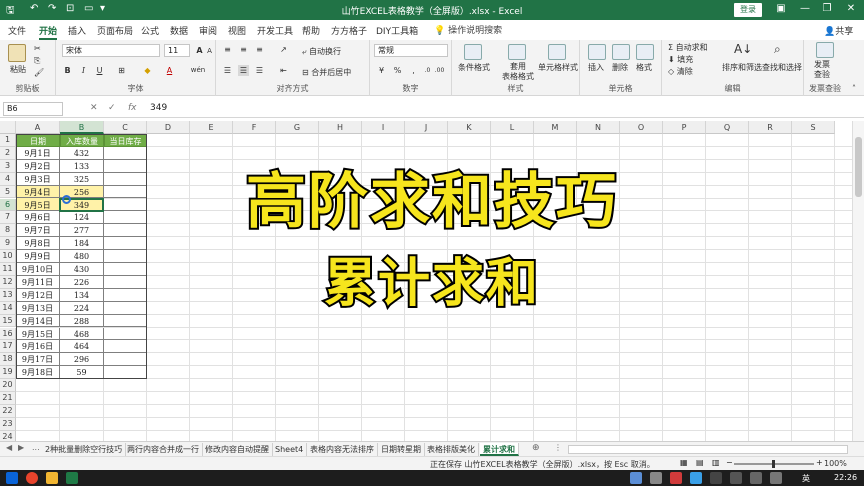 The width and height of the screenshot is (864, 486). Describe the element at coordinates (397, 70) in the screenshot. I see `percent-icon: %` at that location.